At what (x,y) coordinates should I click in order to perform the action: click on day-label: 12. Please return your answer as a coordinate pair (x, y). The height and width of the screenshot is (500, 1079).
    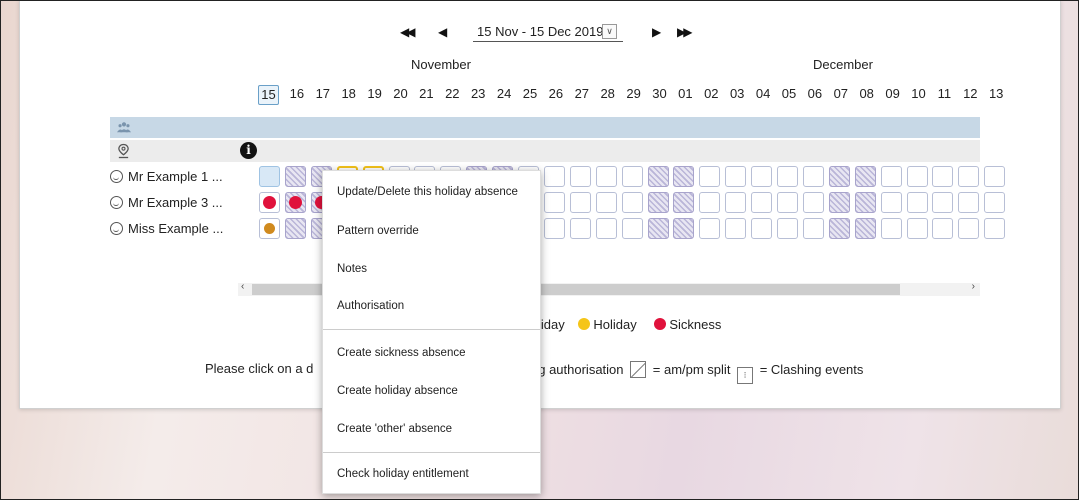
    Looking at the image, I should click on (970, 94).